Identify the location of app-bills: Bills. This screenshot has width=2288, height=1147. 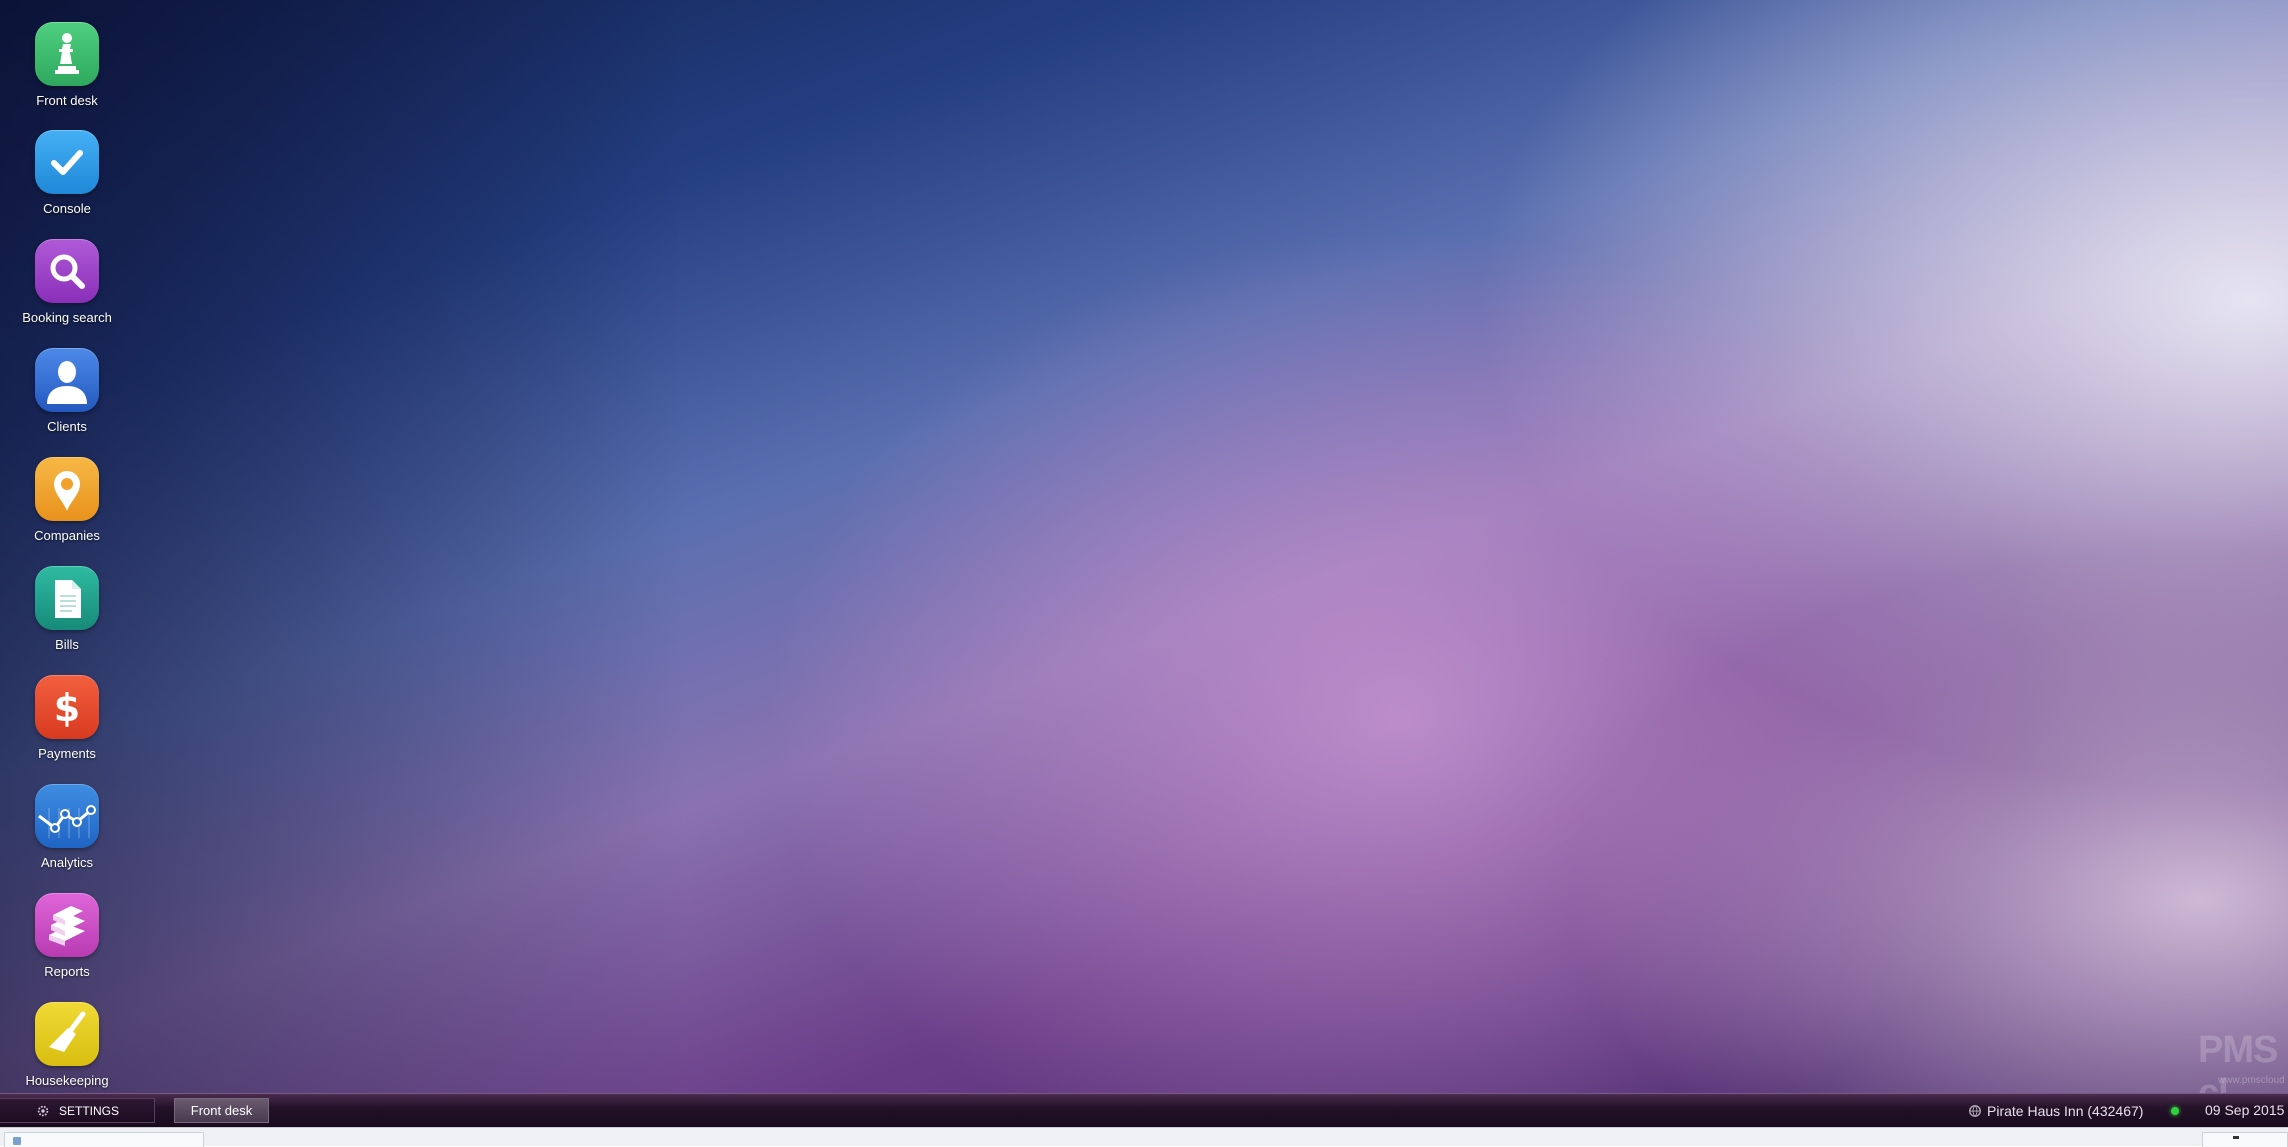
(67, 598).